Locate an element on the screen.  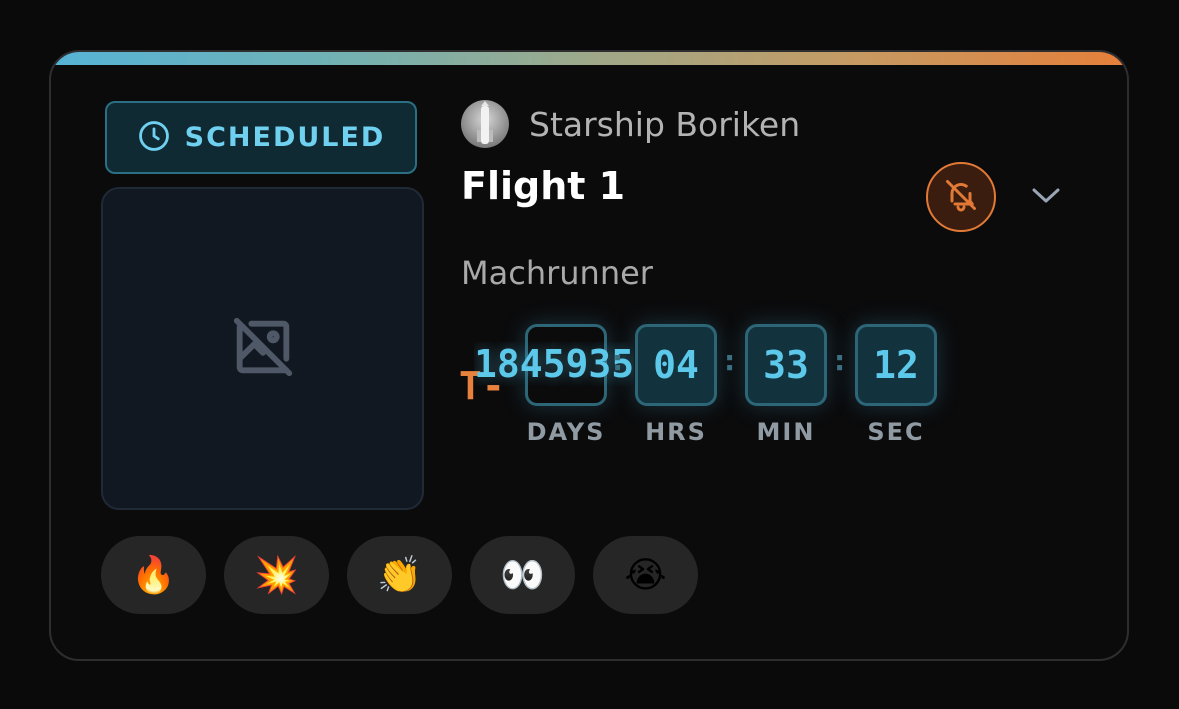
collision-emoji: 💥 is located at coordinates (276, 575).